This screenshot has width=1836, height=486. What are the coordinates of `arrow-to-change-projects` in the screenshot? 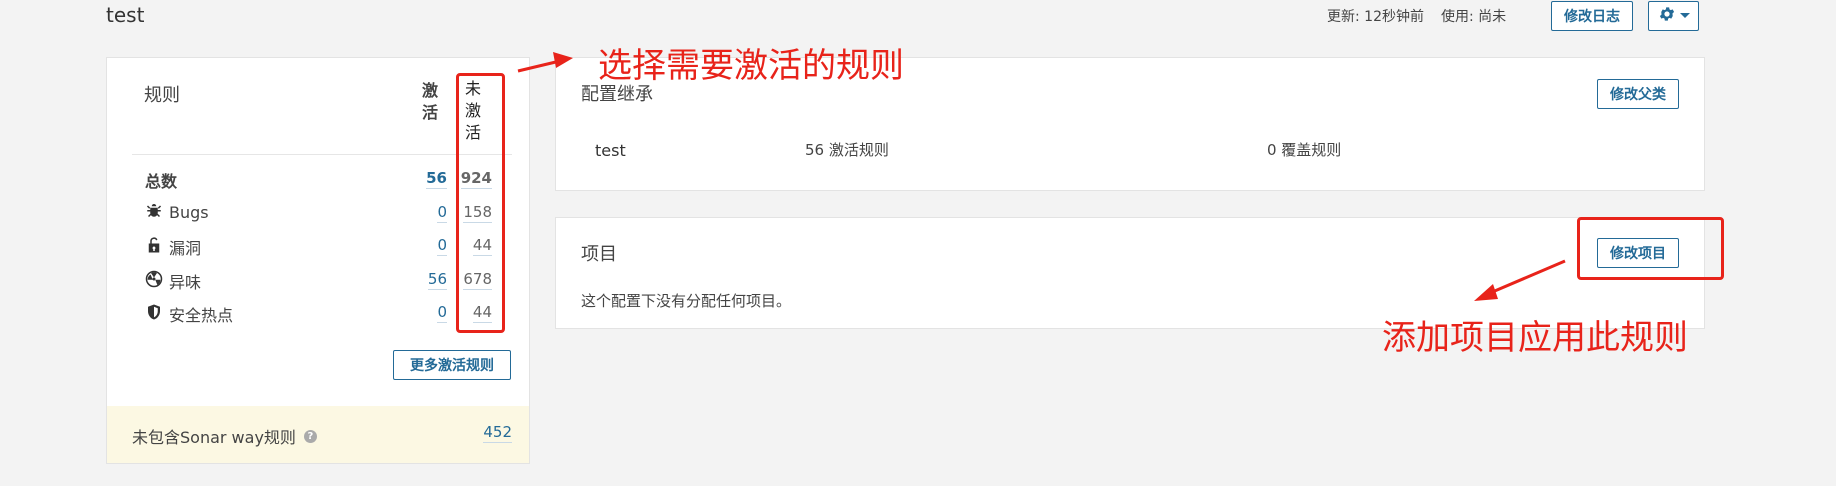 It's located at (1520, 280).